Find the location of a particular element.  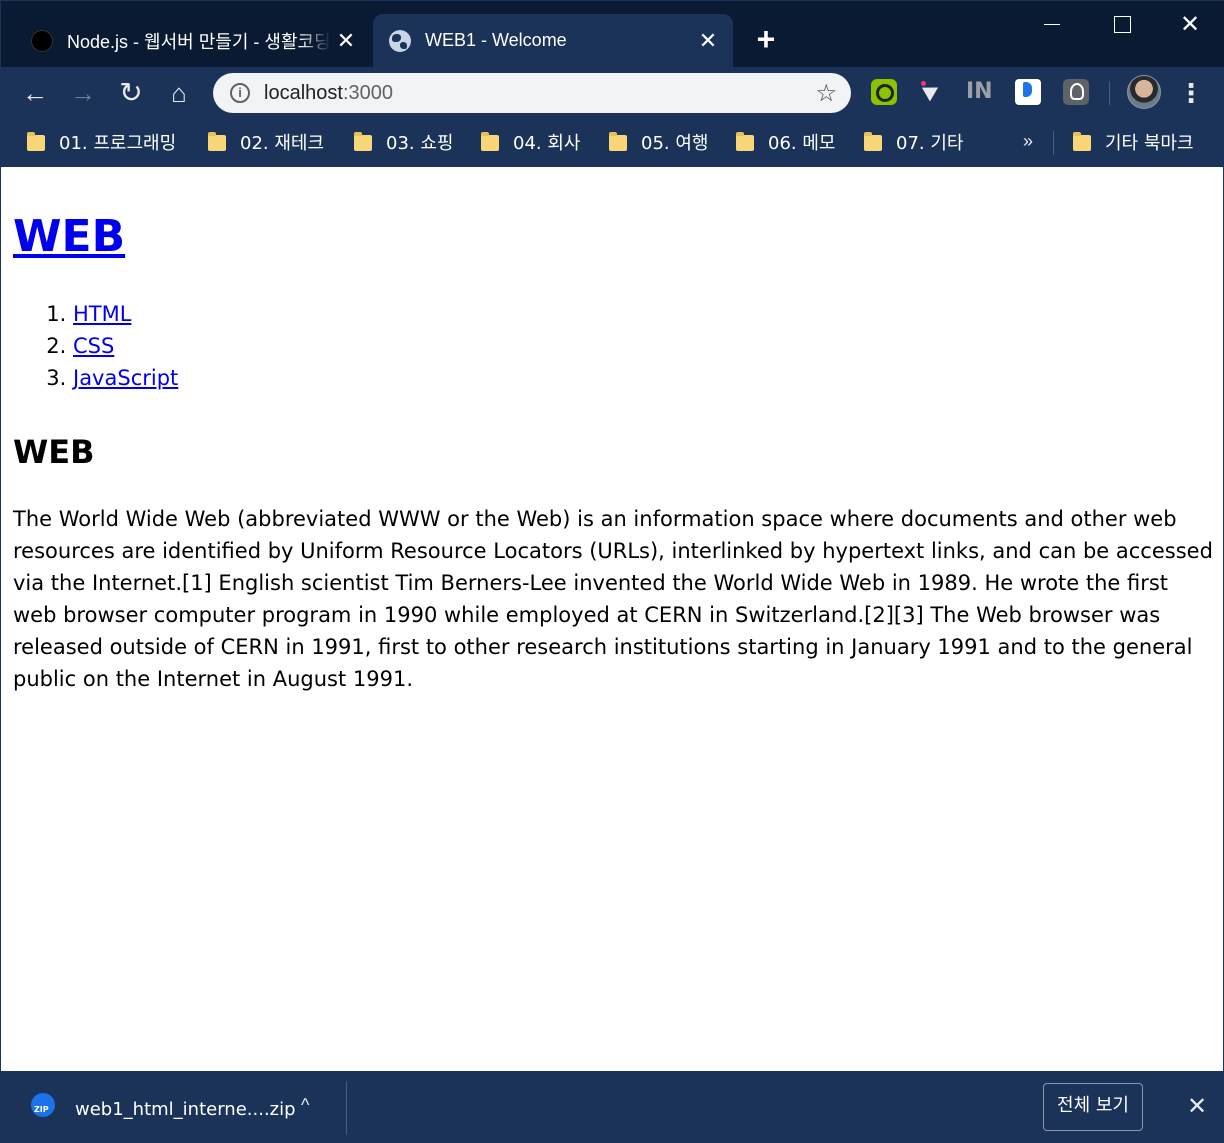

bookmark-folder: 01. 프로그래밍 is located at coordinates (101, 142).